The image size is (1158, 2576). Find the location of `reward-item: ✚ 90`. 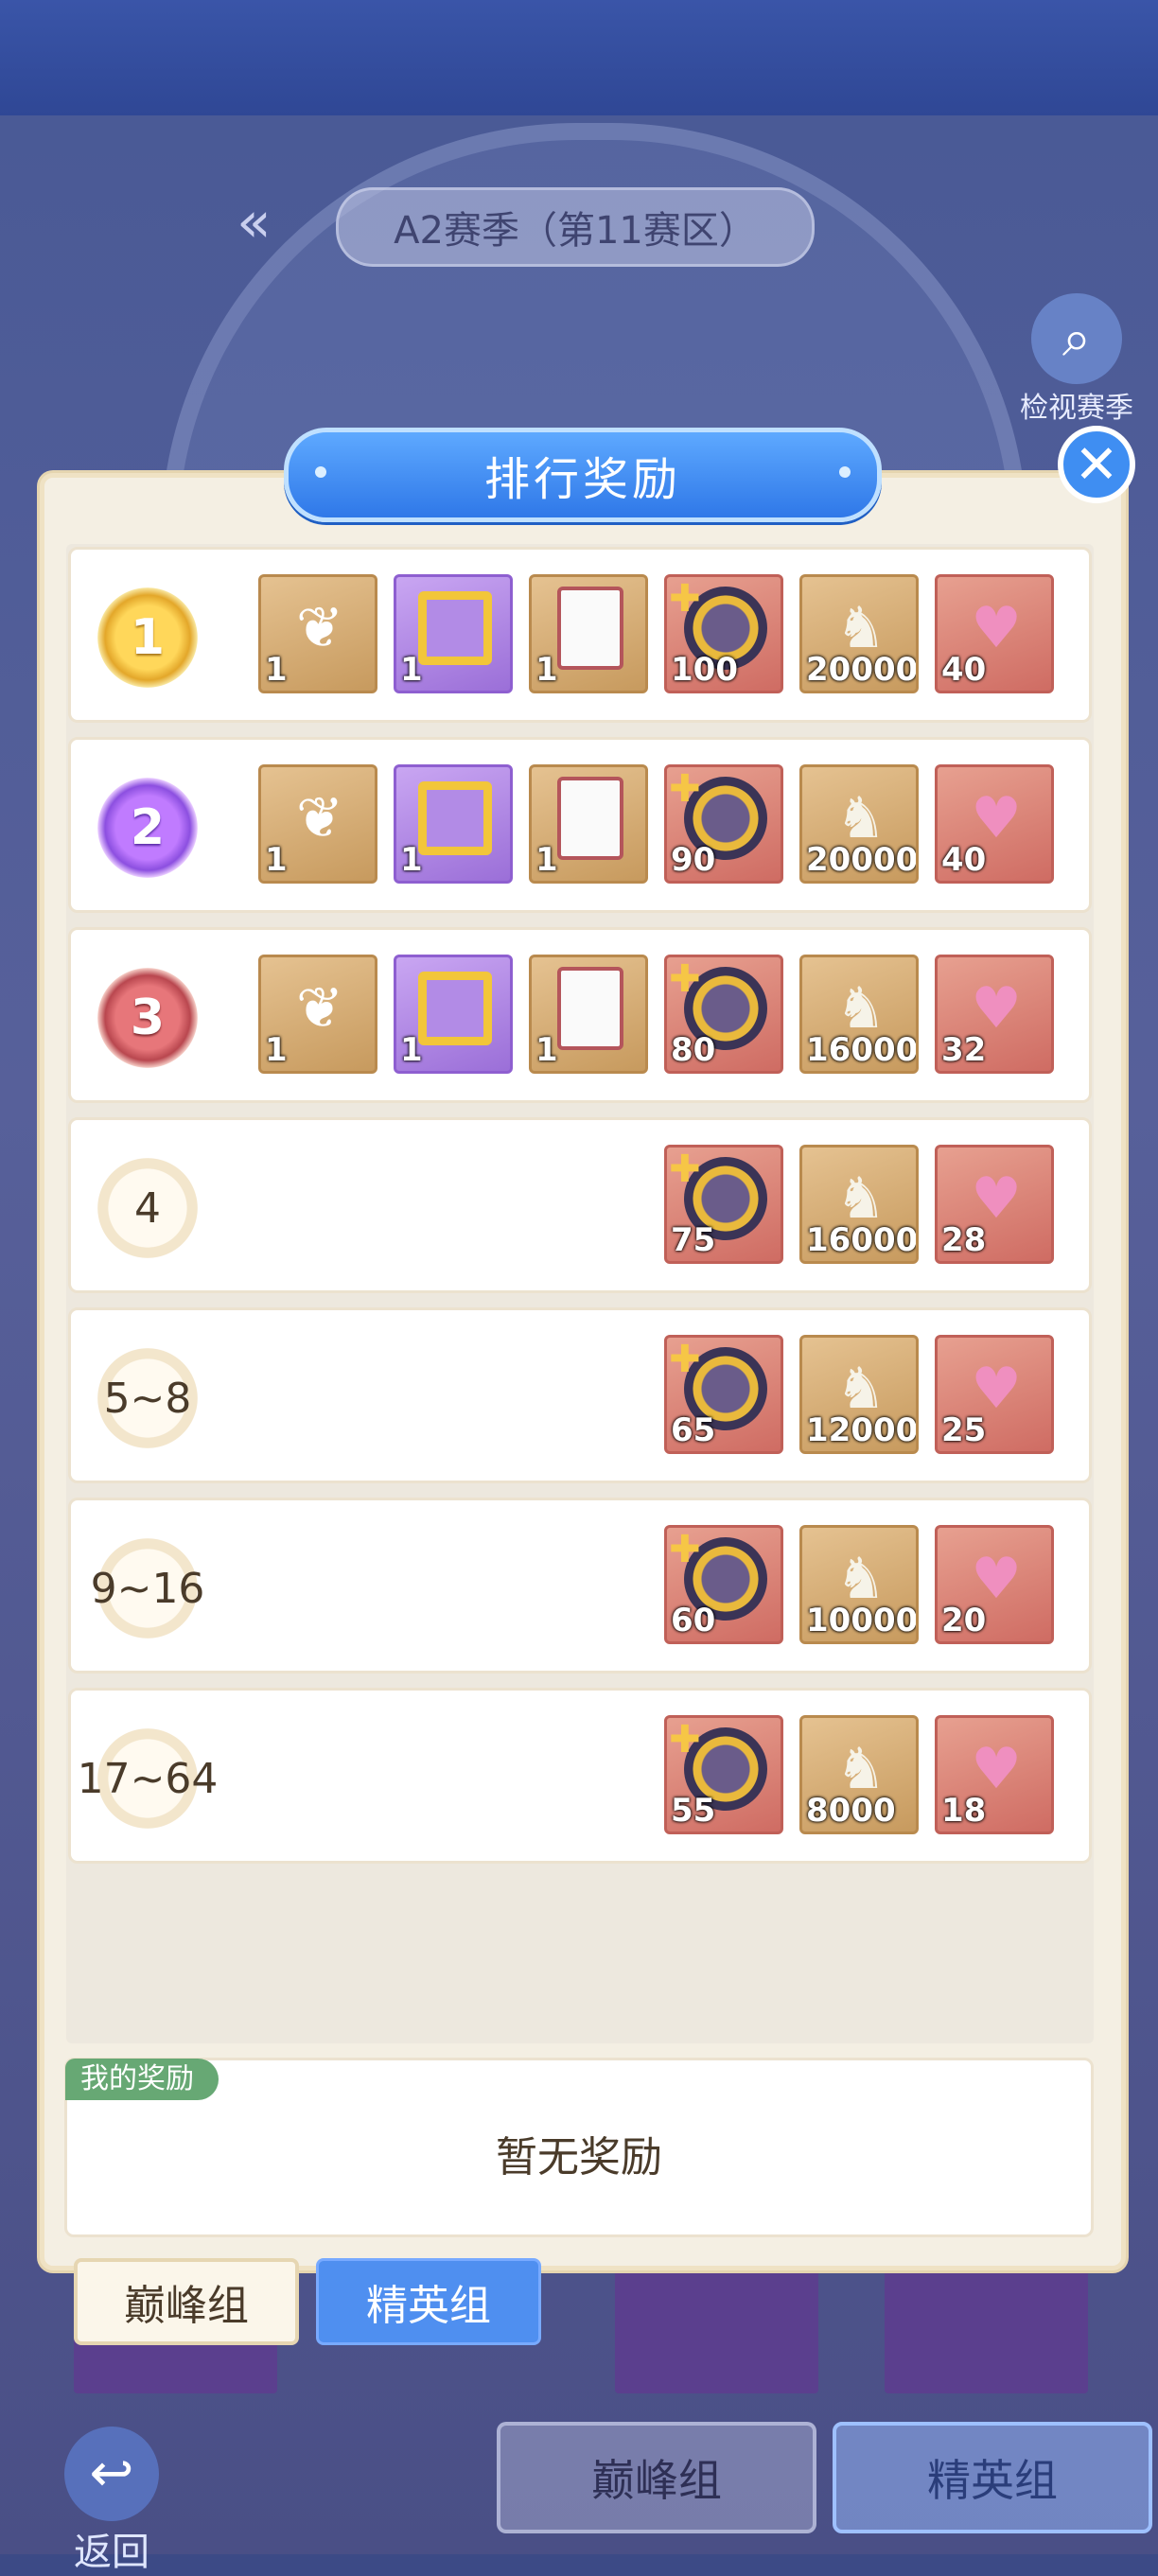

reward-item: ✚ 90 is located at coordinates (723, 824).